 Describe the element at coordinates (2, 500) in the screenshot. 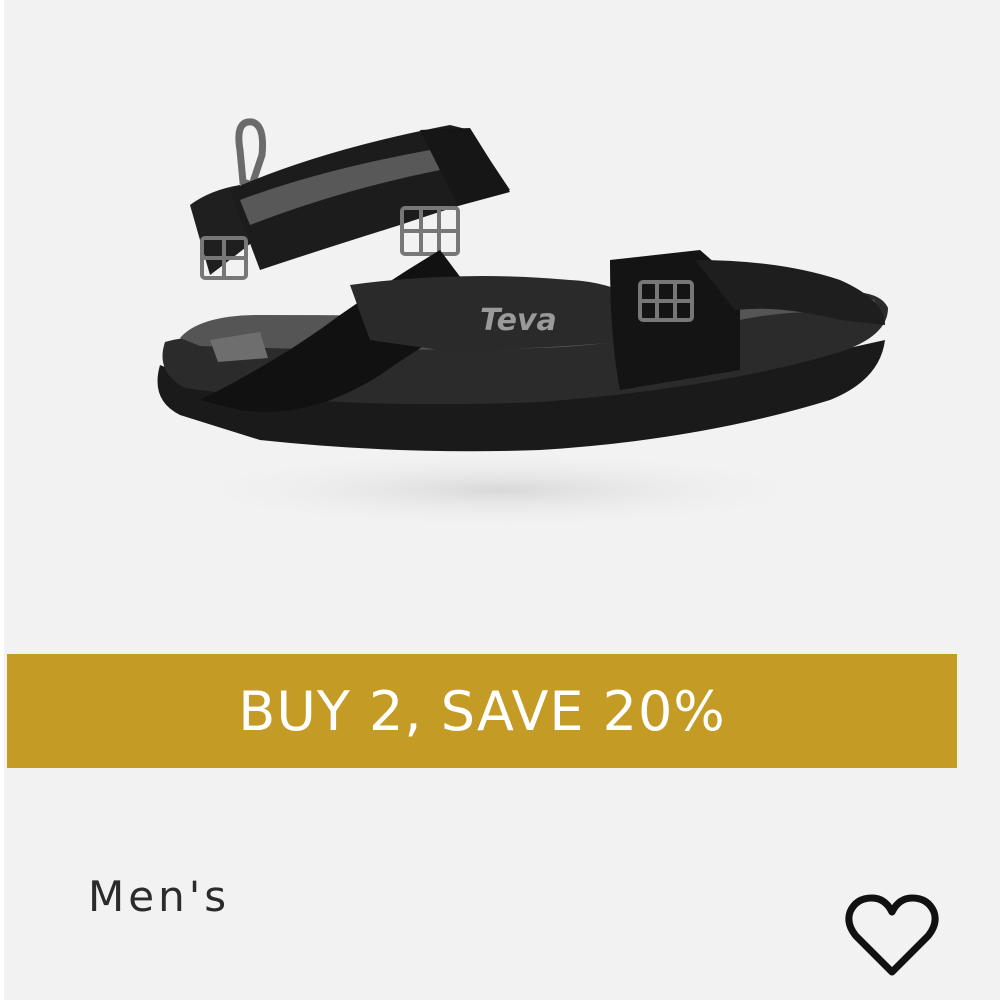

I see `card-edge` at that location.